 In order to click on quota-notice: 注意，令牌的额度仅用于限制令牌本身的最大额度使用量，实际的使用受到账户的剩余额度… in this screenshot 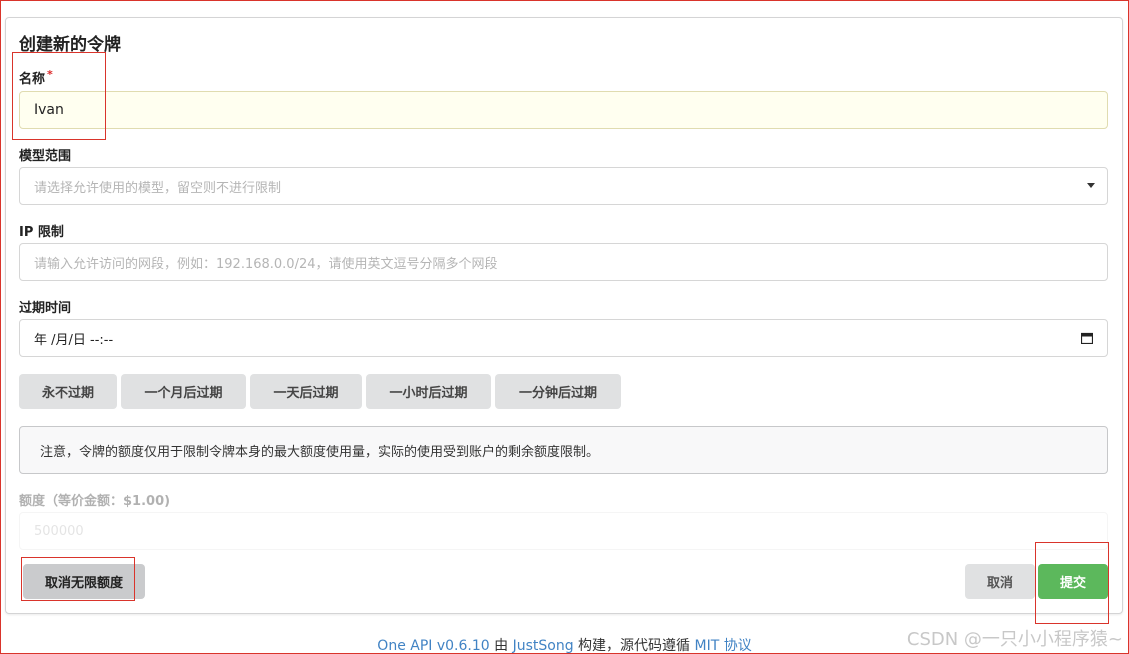, I will do `click(563, 450)`.